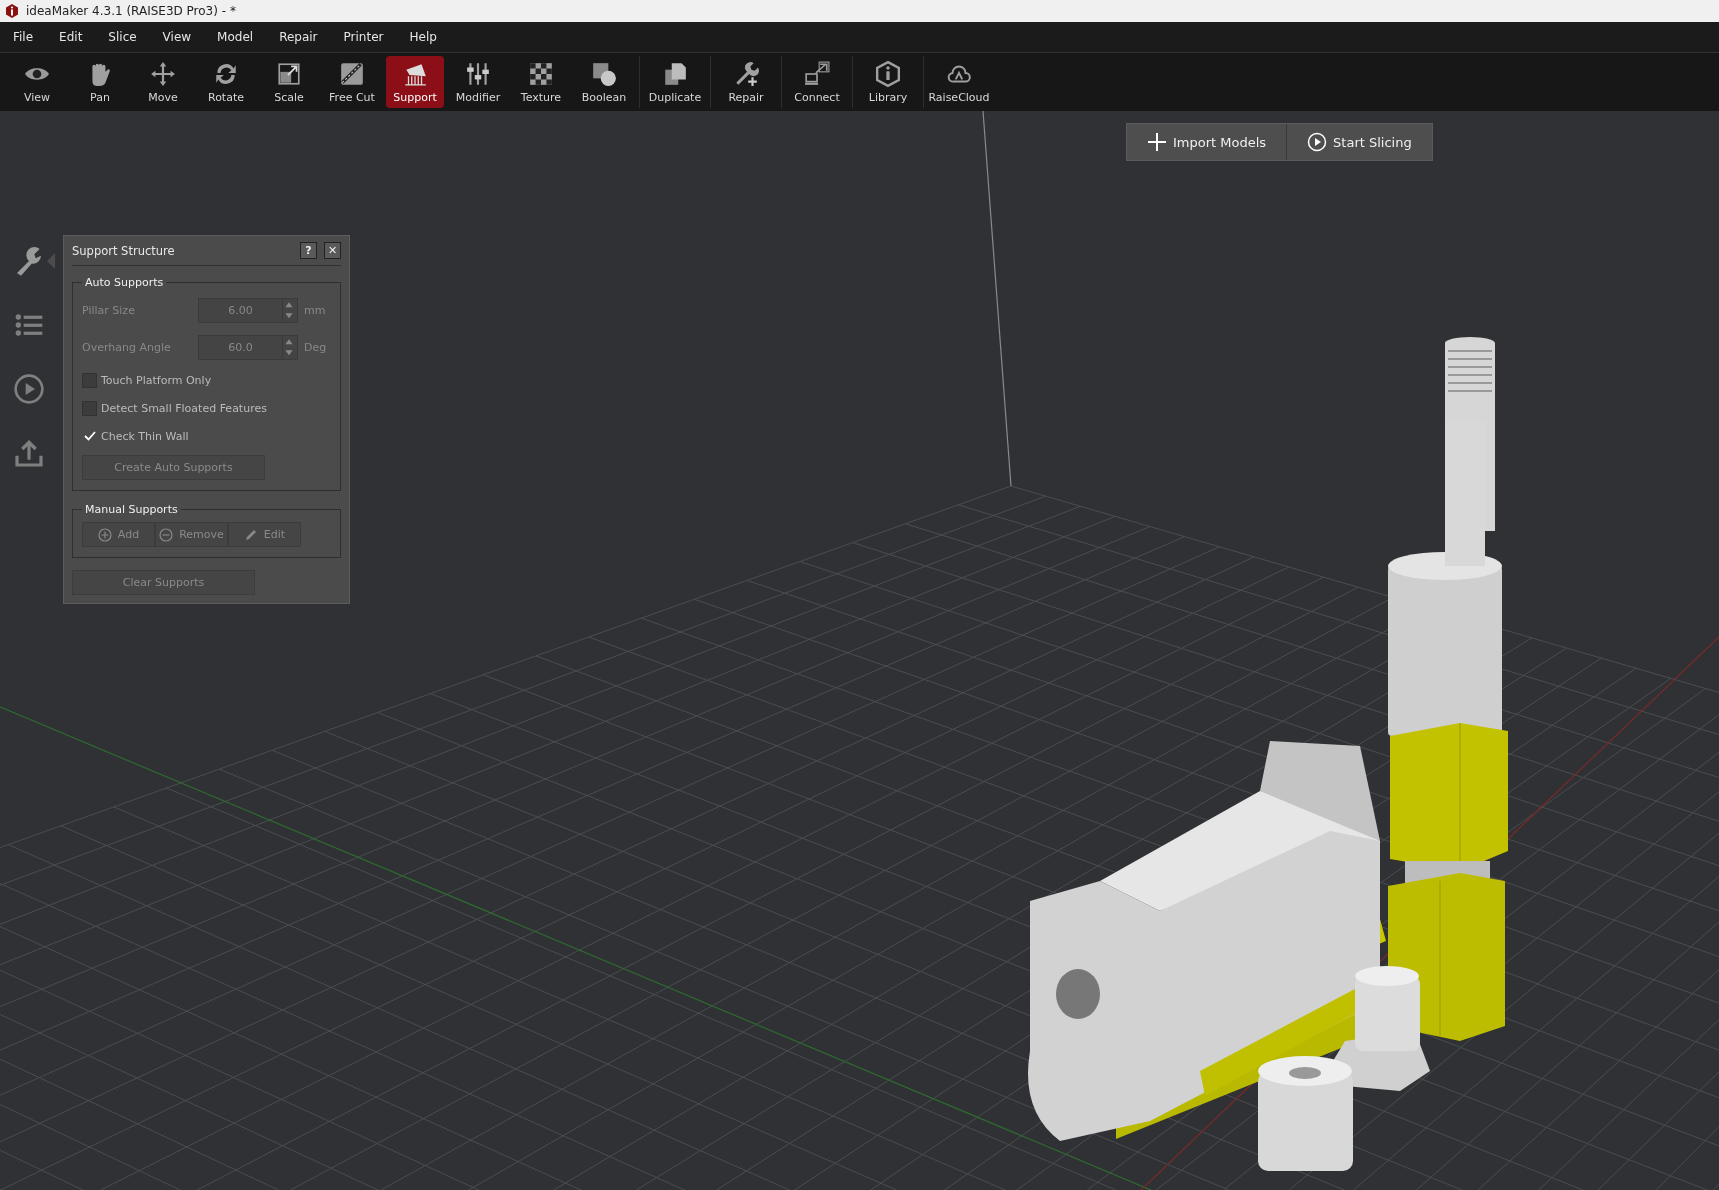  Describe the element at coordinates (746, 73) in the screenshot. I see `wrench-plus-icon` at that location.